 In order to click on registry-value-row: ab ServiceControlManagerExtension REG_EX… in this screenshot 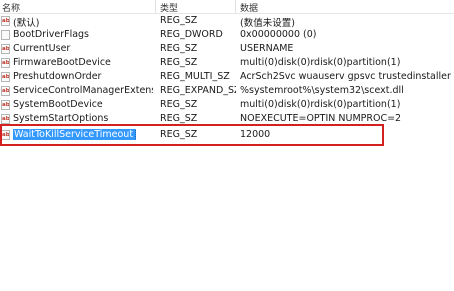, I will do `click(227, 91)`.